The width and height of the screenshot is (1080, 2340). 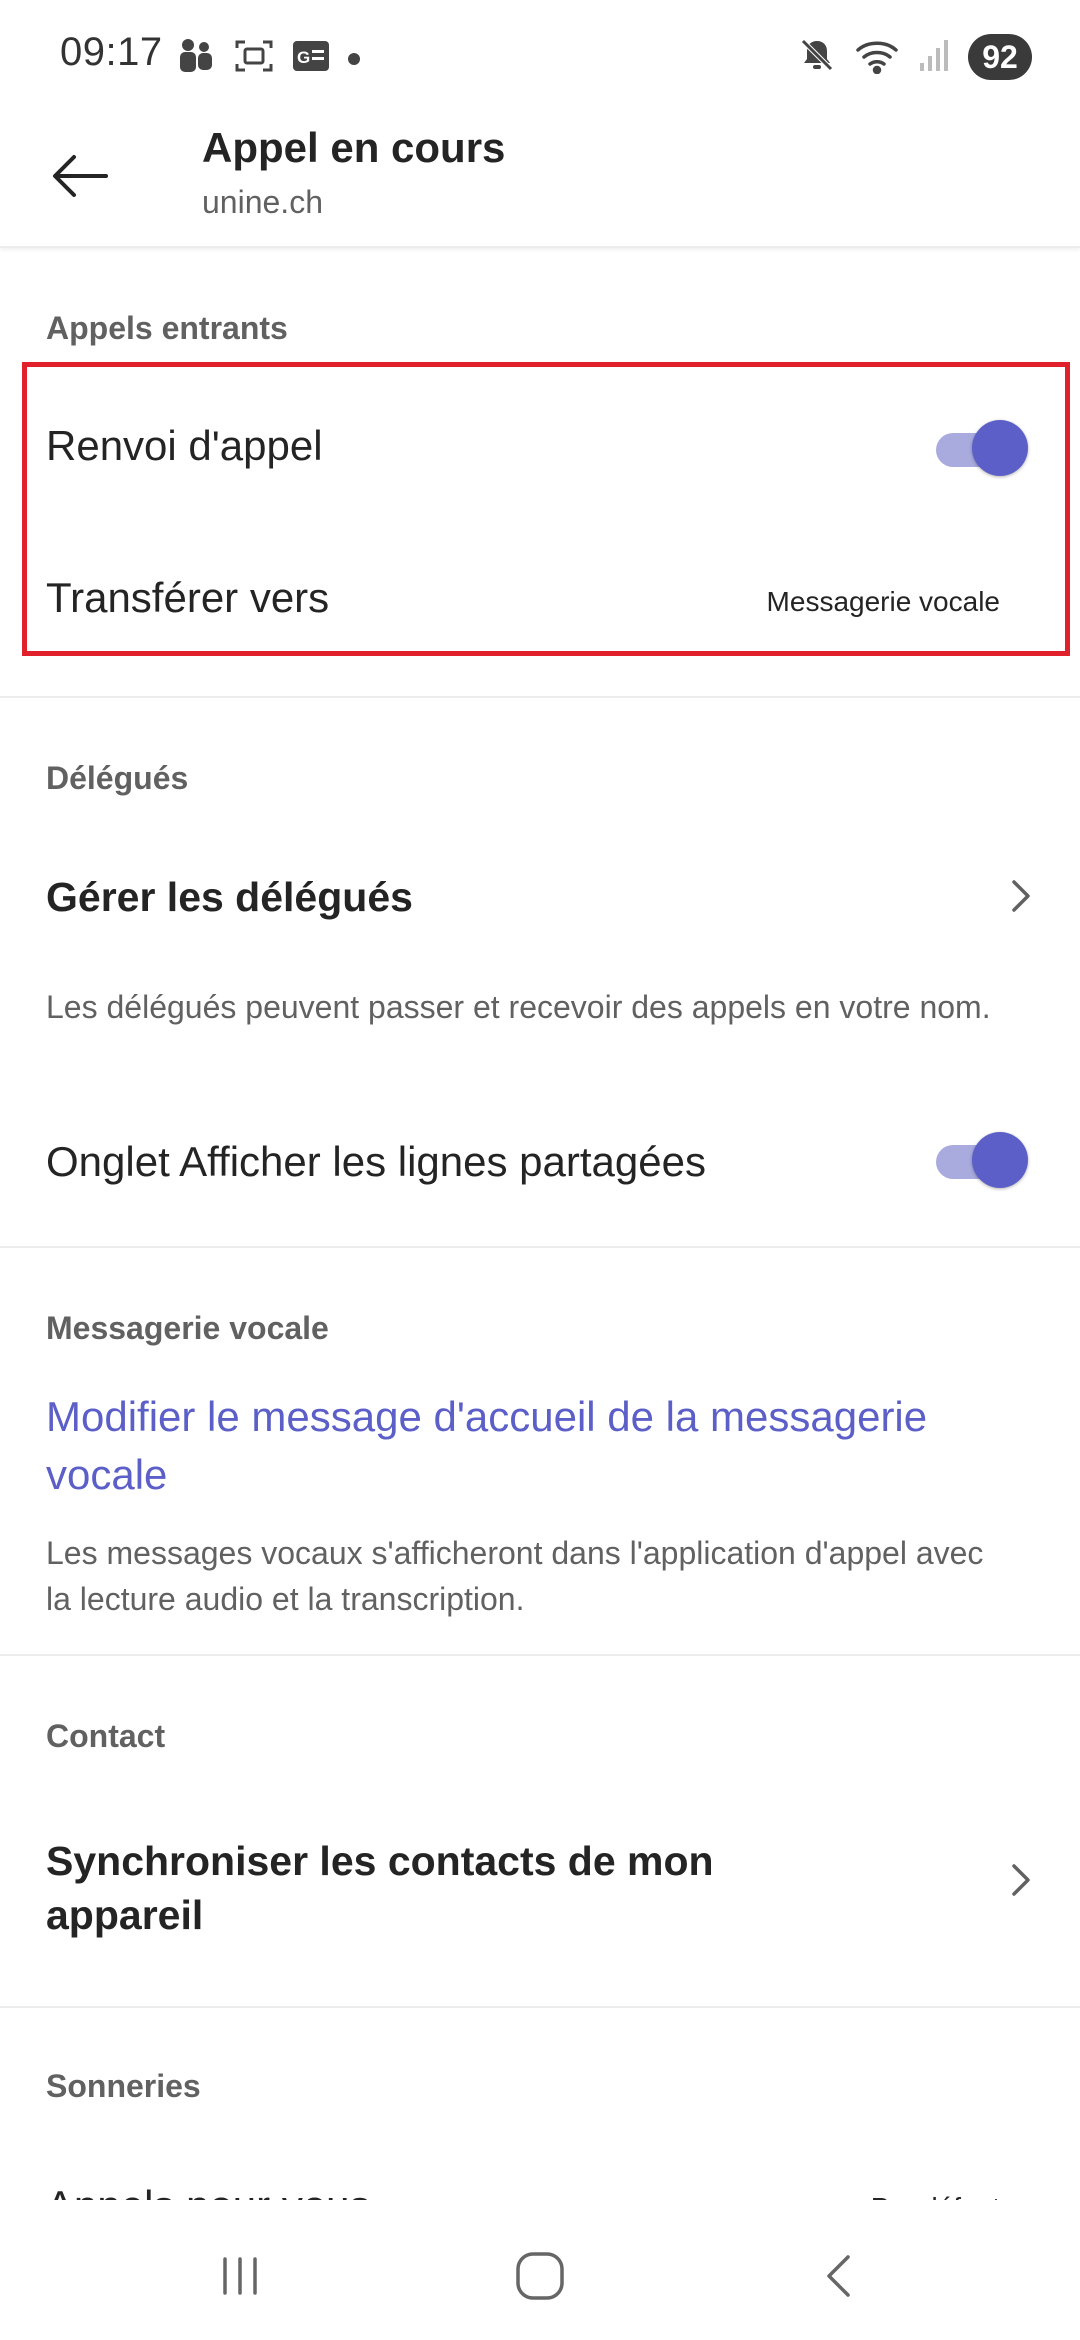 What do you see at coordinates (167, 328) in the screenshot?
I see `section-header-incoming: Appels entrants` at bounding box center [167, 328].